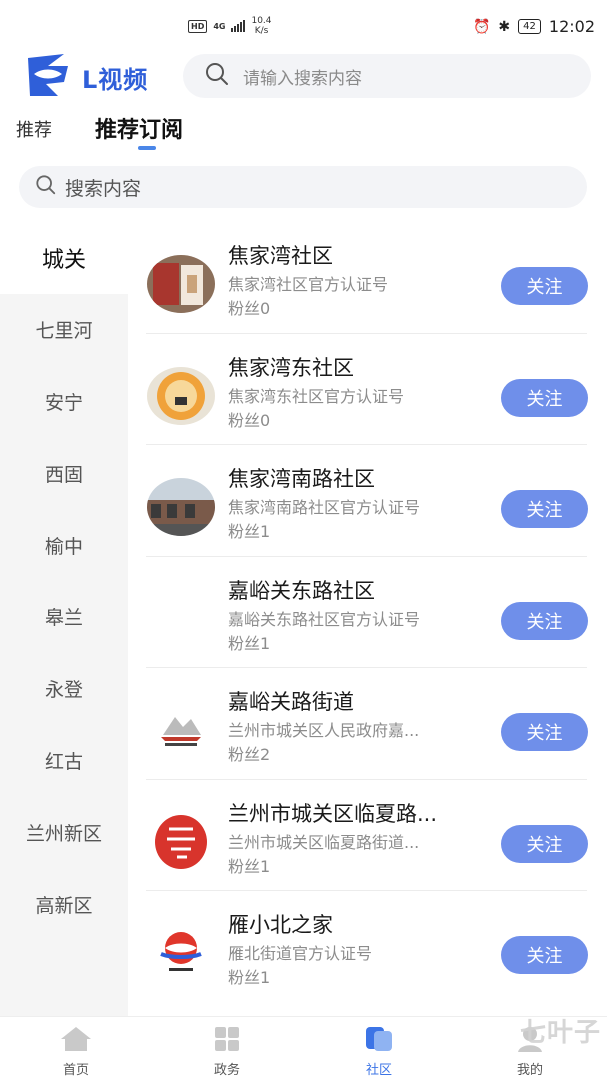 This screenshot has height=1080, width=607. I want to click on channel-description: 焦家湾社区官方认证号, so click(308, 284).